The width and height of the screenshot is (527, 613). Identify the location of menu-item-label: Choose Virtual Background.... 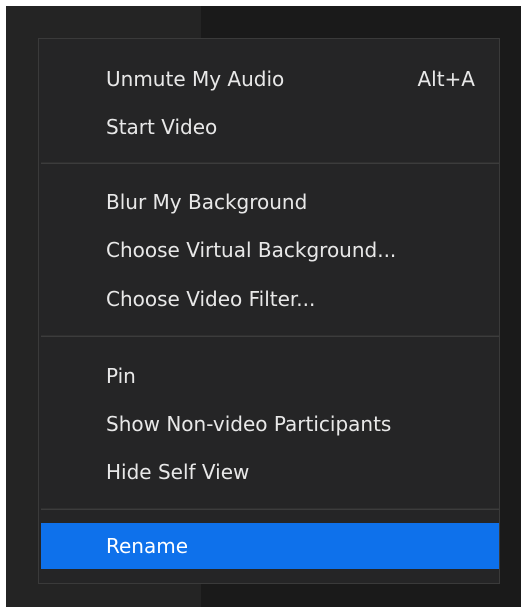
(251, 250).